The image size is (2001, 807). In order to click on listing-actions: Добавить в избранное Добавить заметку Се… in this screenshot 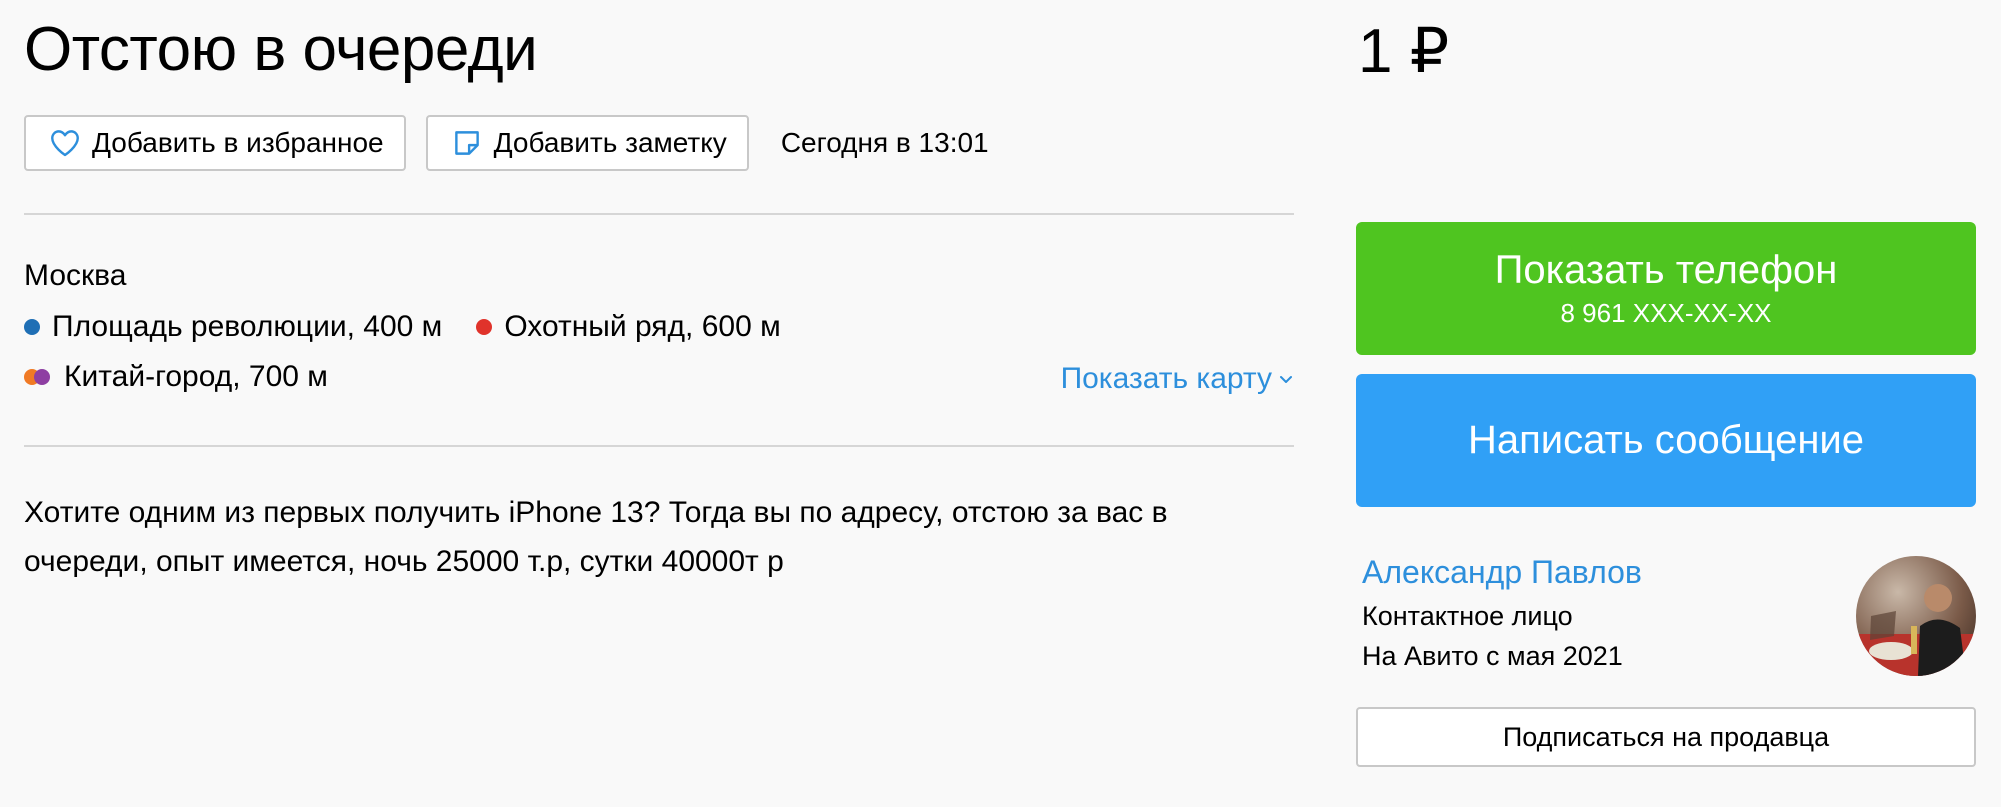, I will do `click(506, 143)`.